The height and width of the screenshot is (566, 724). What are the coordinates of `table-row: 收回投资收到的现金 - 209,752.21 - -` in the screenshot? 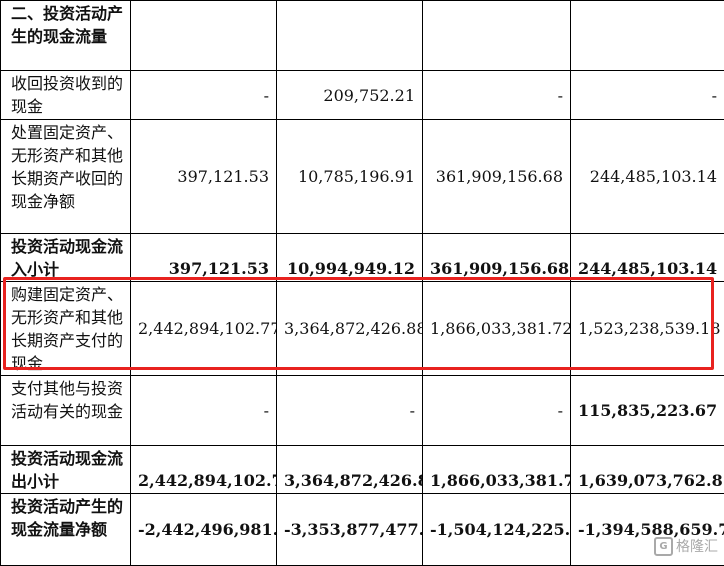 It's located at (362, 95).